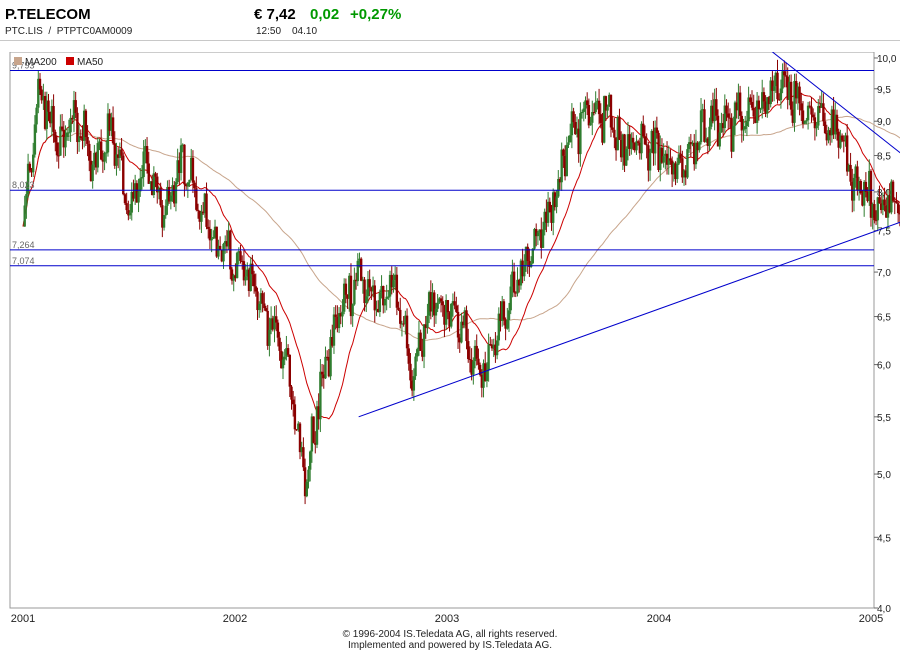 This screenshot has height=651, width=900. I want to click on y-tick-label: 7,0, so click(884, 273).